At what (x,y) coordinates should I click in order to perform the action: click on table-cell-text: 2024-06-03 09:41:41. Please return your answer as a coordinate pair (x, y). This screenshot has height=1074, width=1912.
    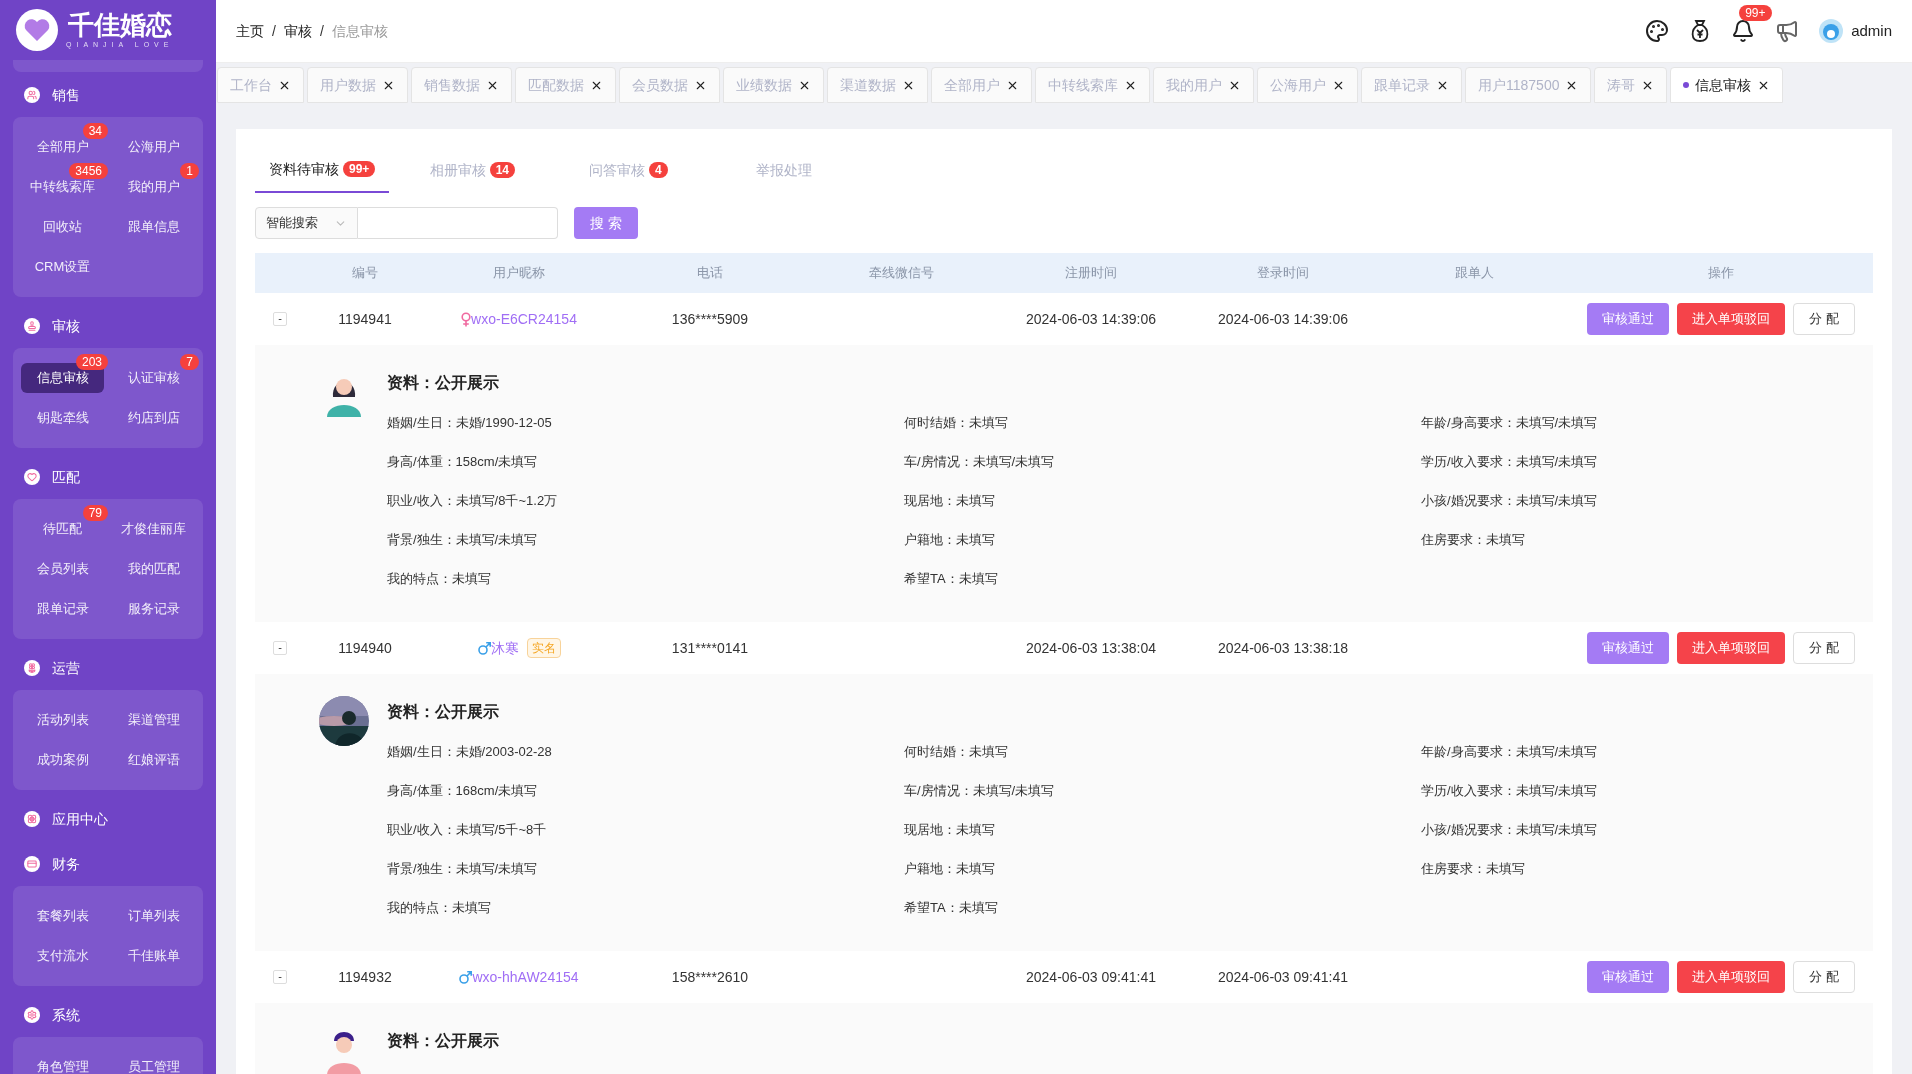
    Looking at the image, I should click on (1091, 977).